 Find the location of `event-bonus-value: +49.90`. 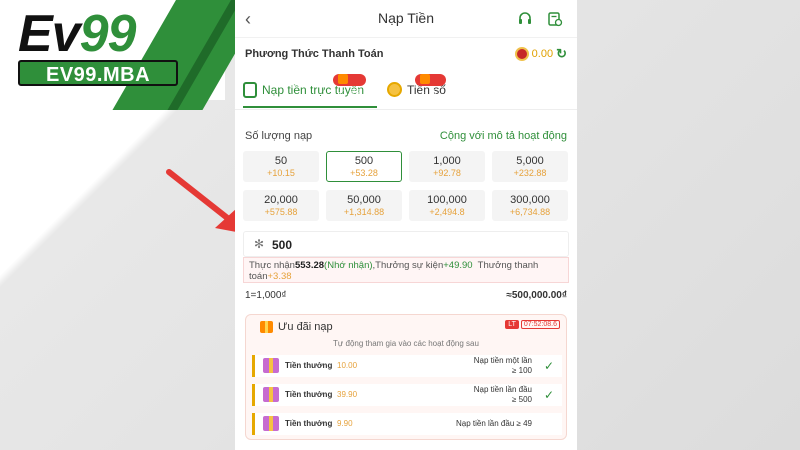

event-bonus-value: +49.90 is located at coordinates (458, 265).